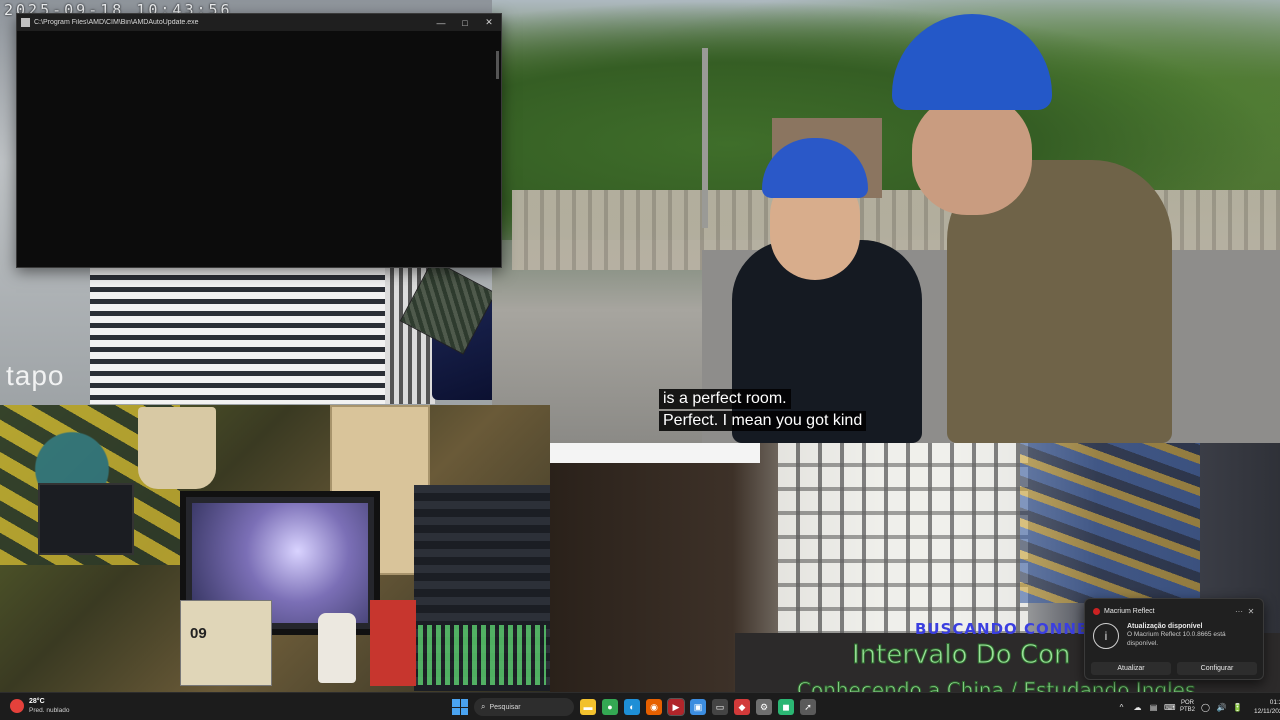 Image resolution: width=1280 pixels, height=720 pixels. What do you see at coordinates (17, 706) in the screenshot?
I see `weather-icon` at bounding box center [17, 706].